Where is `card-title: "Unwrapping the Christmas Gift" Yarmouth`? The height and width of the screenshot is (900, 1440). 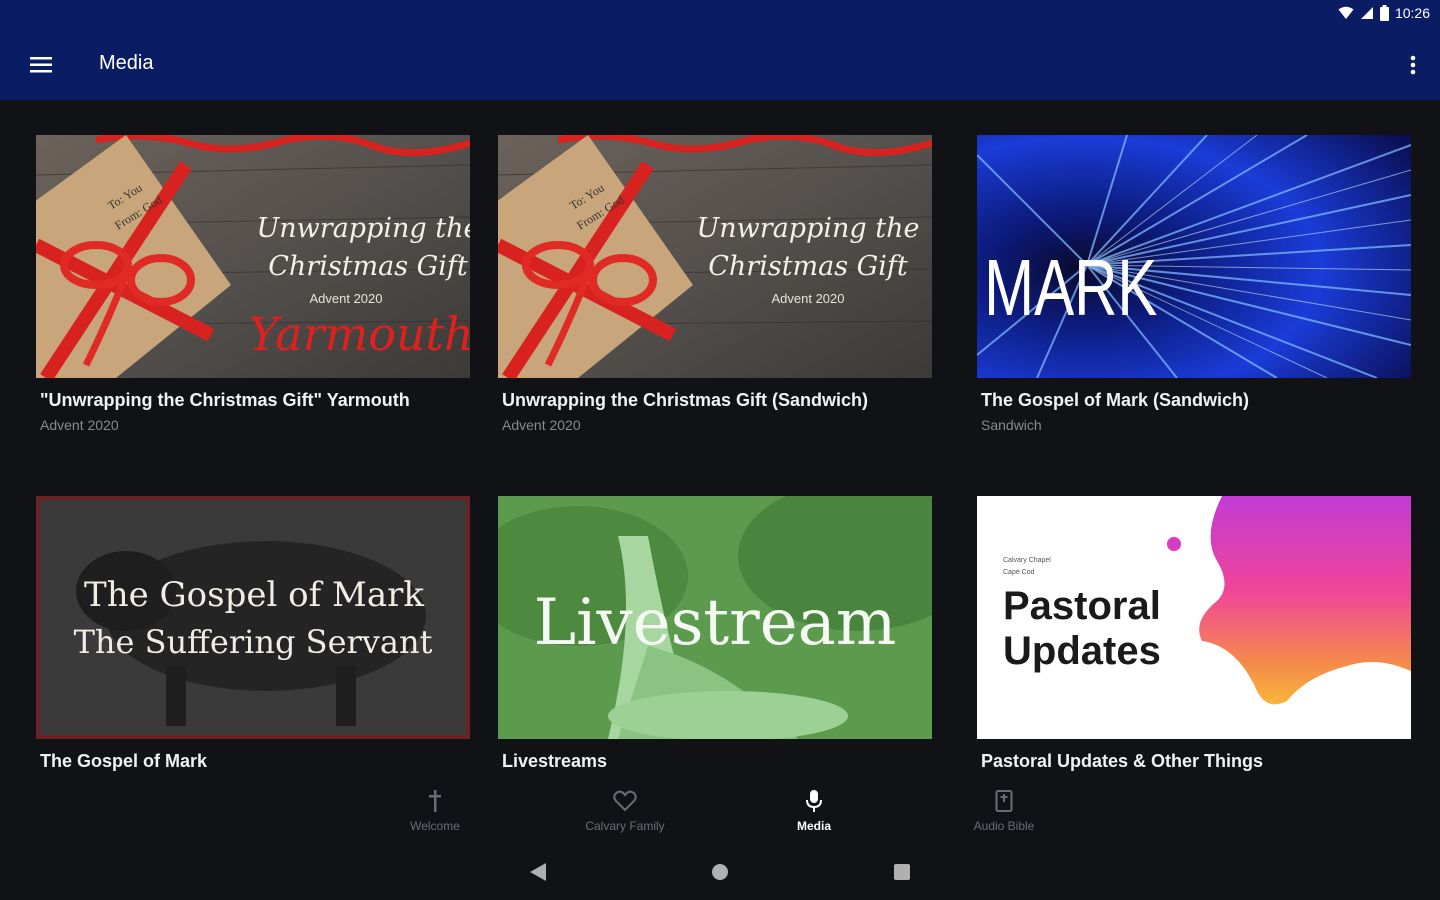
card-title: "Unwrapping the Christmas Gift" Yarmouth is located at coordinates (225, 400).